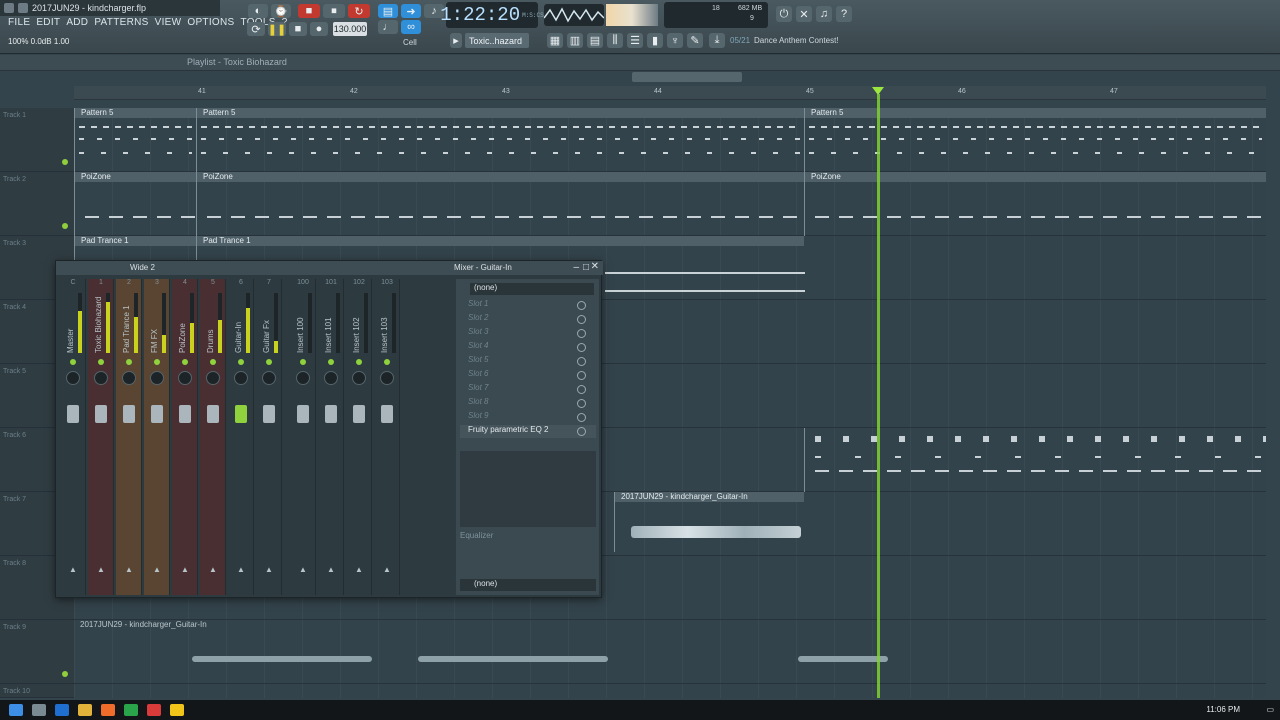  Describe the element at coordinates (309, 11) in the screenshot. I see `record-mode-button: ■` at that location.